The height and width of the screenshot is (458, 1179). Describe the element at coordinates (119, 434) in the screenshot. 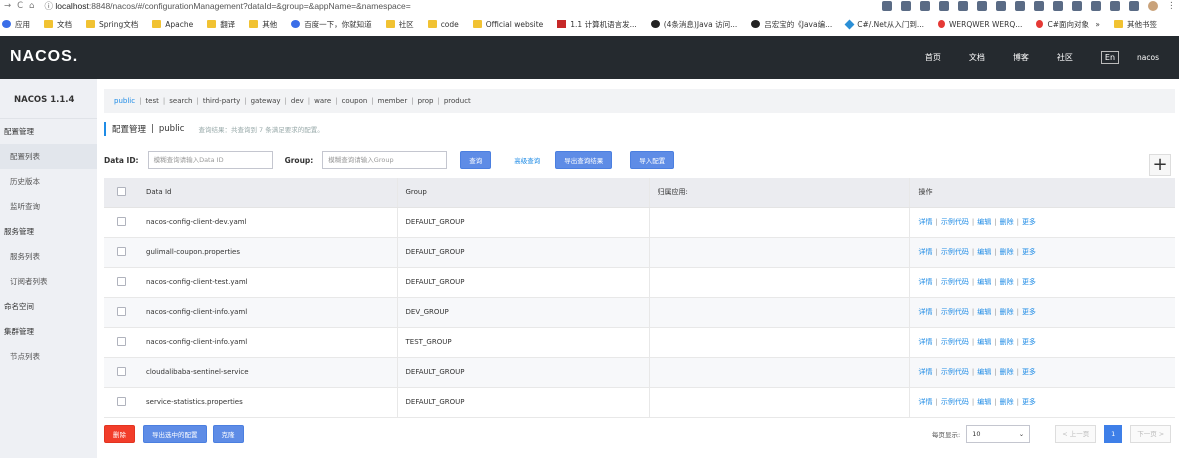

I see `delete-button: 删除` at that location.